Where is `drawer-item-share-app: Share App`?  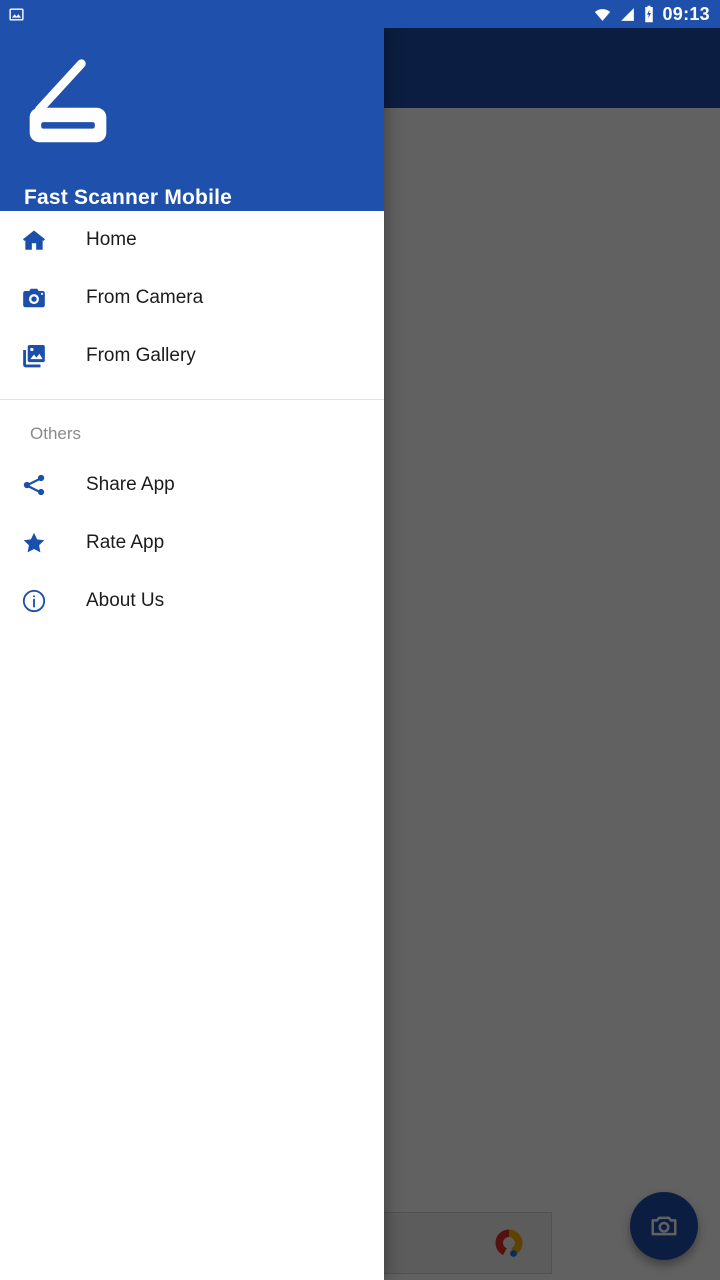
drawer-item-share-app: Share App is located at coordinates (192, 485).